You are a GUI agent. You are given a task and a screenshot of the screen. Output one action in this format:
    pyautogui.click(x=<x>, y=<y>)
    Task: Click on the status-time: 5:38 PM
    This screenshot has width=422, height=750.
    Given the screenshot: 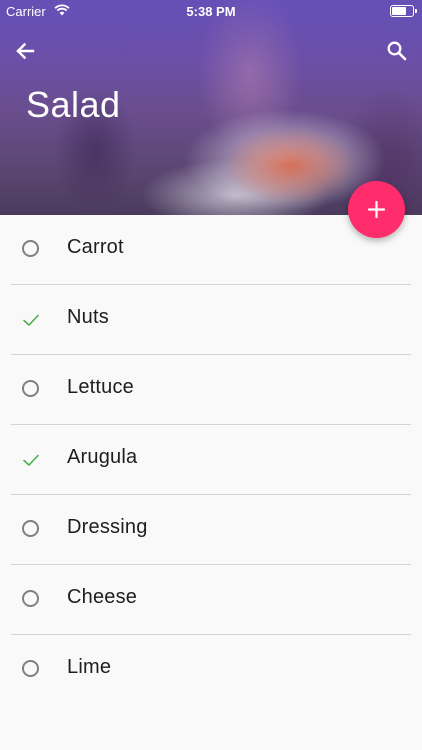 What is the action you would take?
    pyautogui.click(x=211, y=11)
    